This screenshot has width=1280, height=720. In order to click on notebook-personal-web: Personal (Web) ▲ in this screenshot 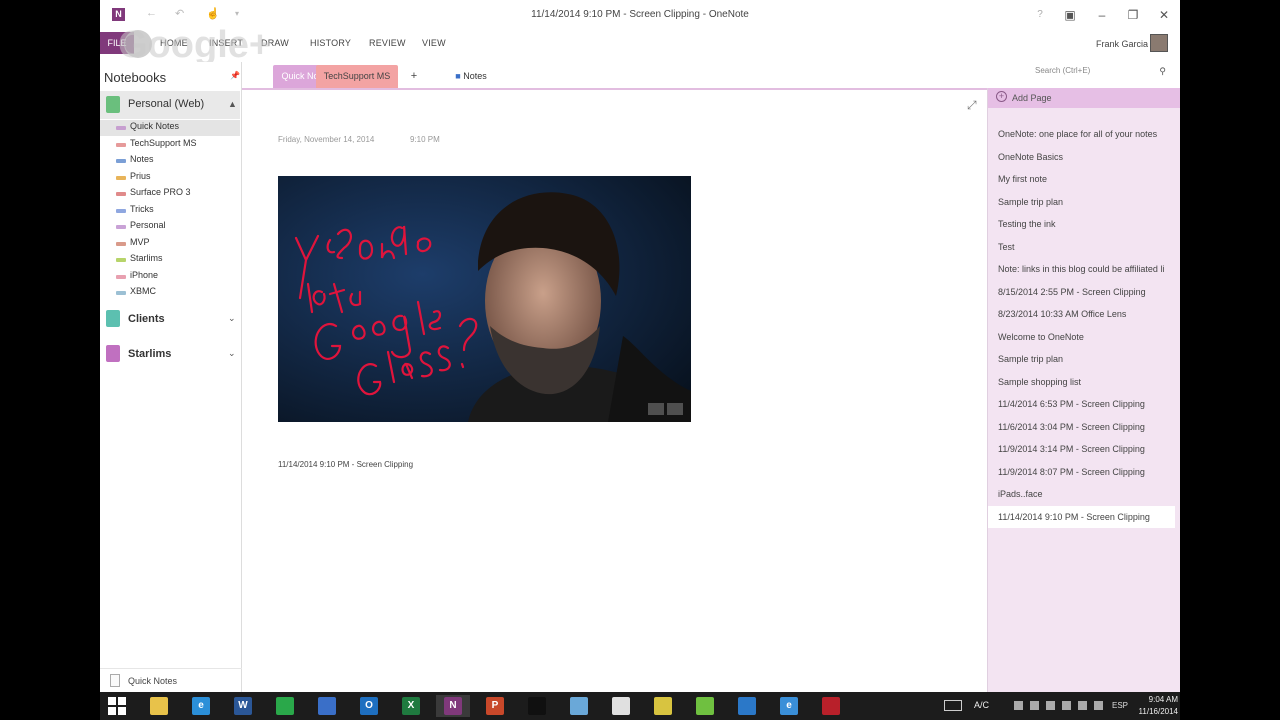, I will do `click(170, 105)`.